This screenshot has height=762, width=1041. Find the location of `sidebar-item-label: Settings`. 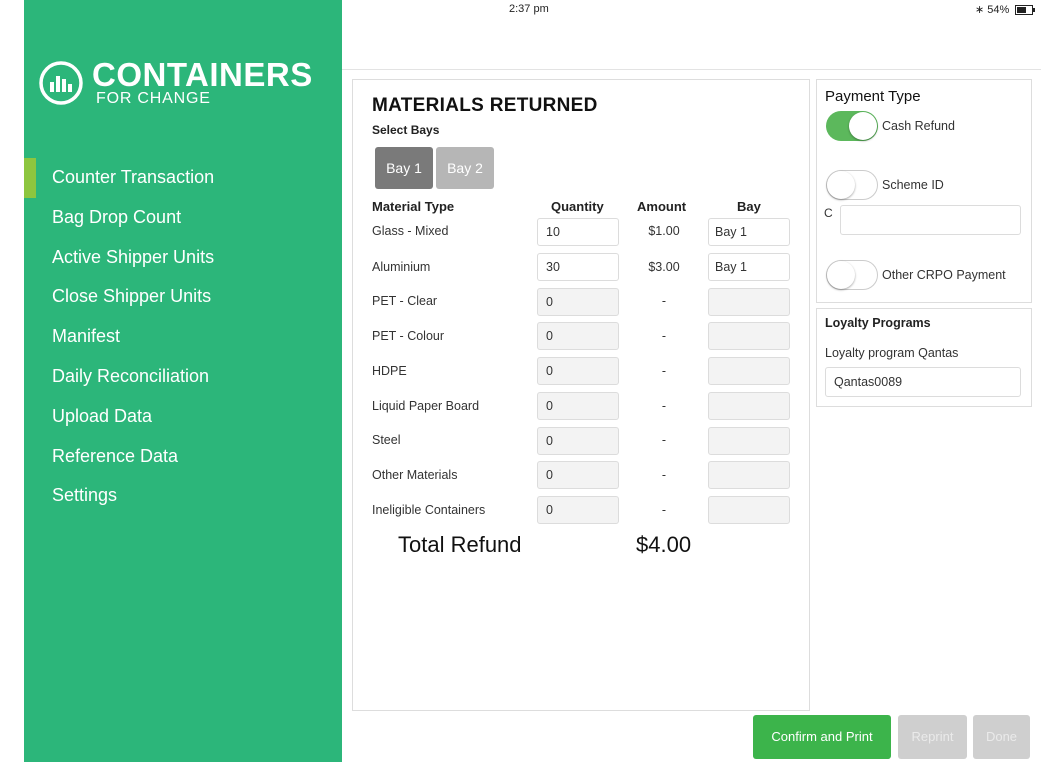

sidebar-item-label: Settings is located at coordinates (85, 495).